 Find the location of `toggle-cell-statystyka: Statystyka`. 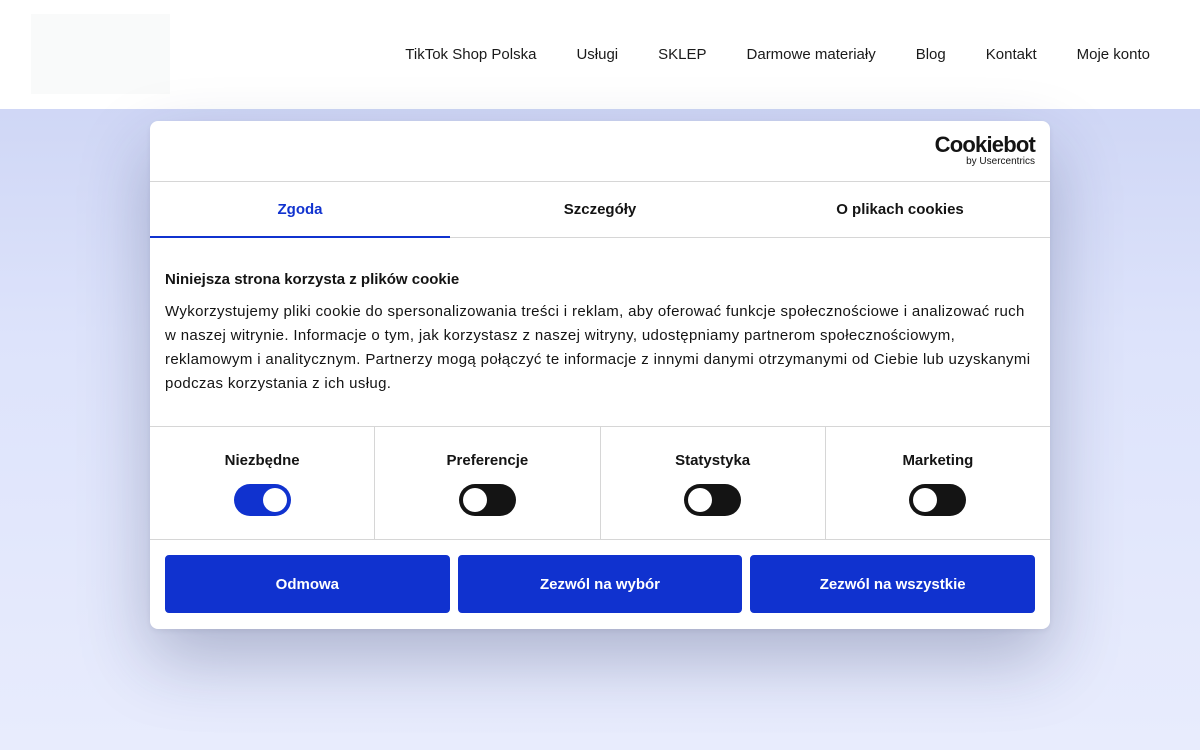

toggle-cell-statystyka: Statystyka is located at coordinates (713, 483).